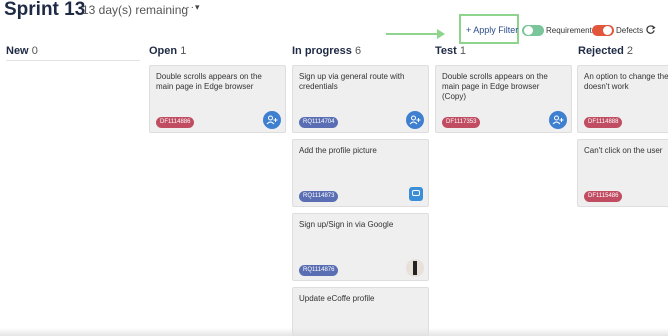 The height and width of the screenshot is (336, 668). I want to click on column-count: 2, so click(630, 51).